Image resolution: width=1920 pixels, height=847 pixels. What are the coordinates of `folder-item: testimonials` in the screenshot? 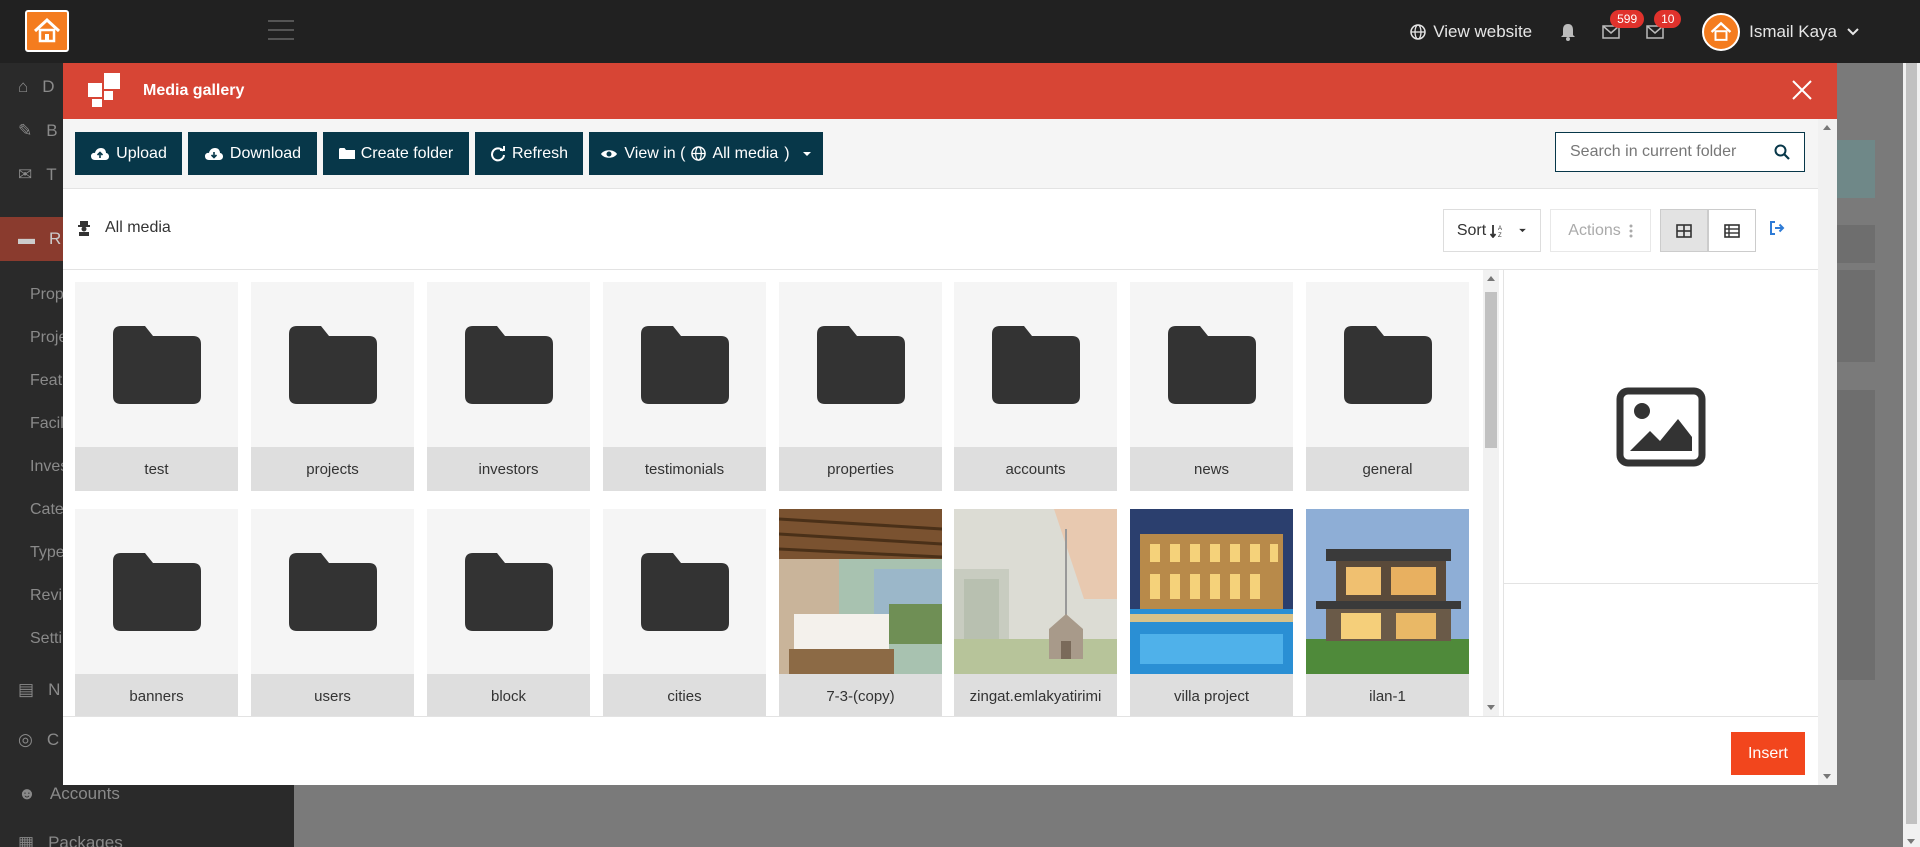 It's located at (684, 386).